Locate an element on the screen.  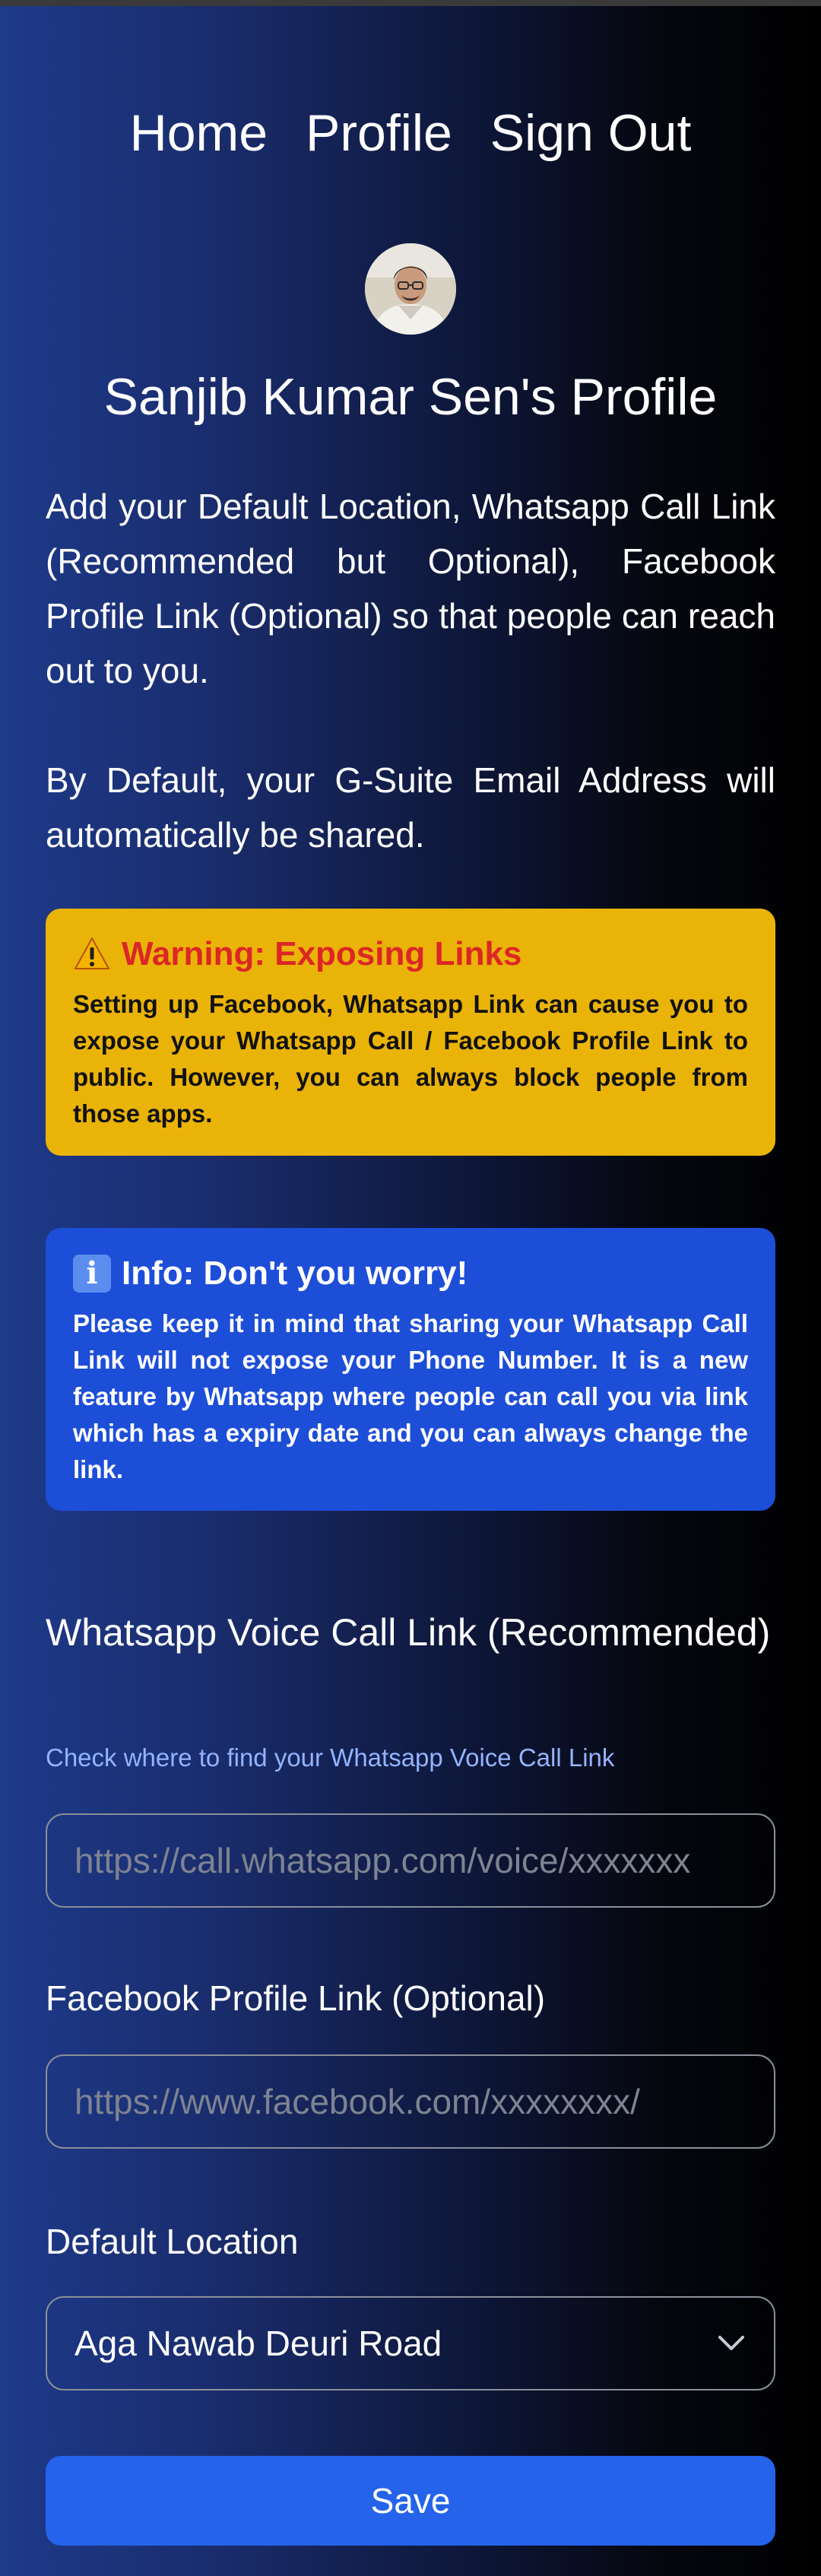
warning-alert-title: Warning: Exposing Links is located at coordinates (322, 954).